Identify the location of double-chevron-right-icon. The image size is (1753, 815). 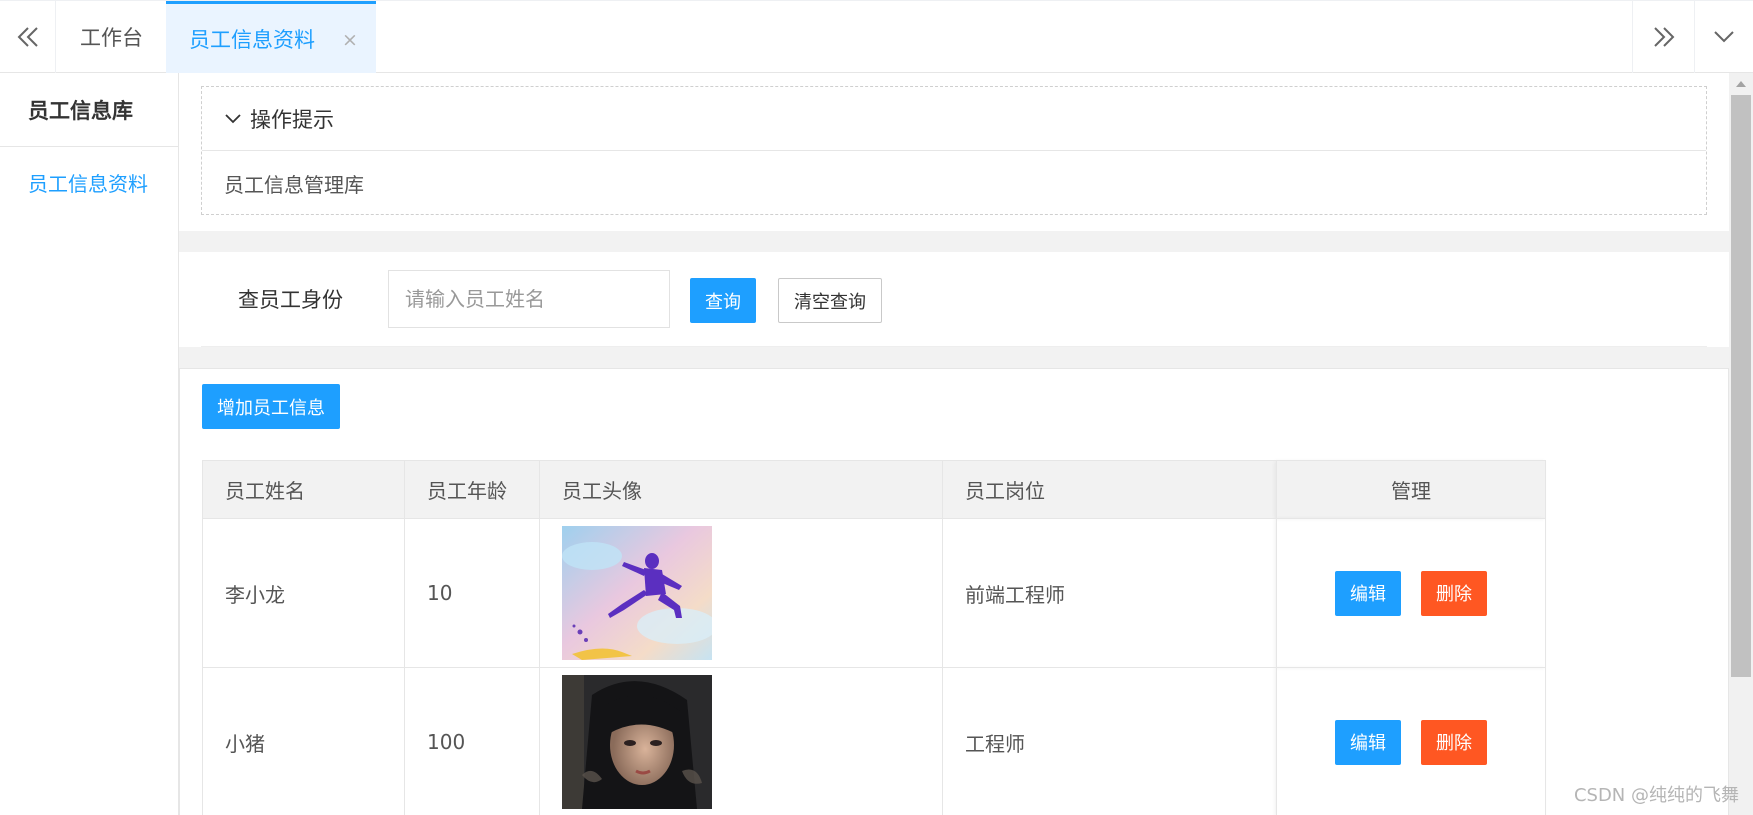
(1663, 37).